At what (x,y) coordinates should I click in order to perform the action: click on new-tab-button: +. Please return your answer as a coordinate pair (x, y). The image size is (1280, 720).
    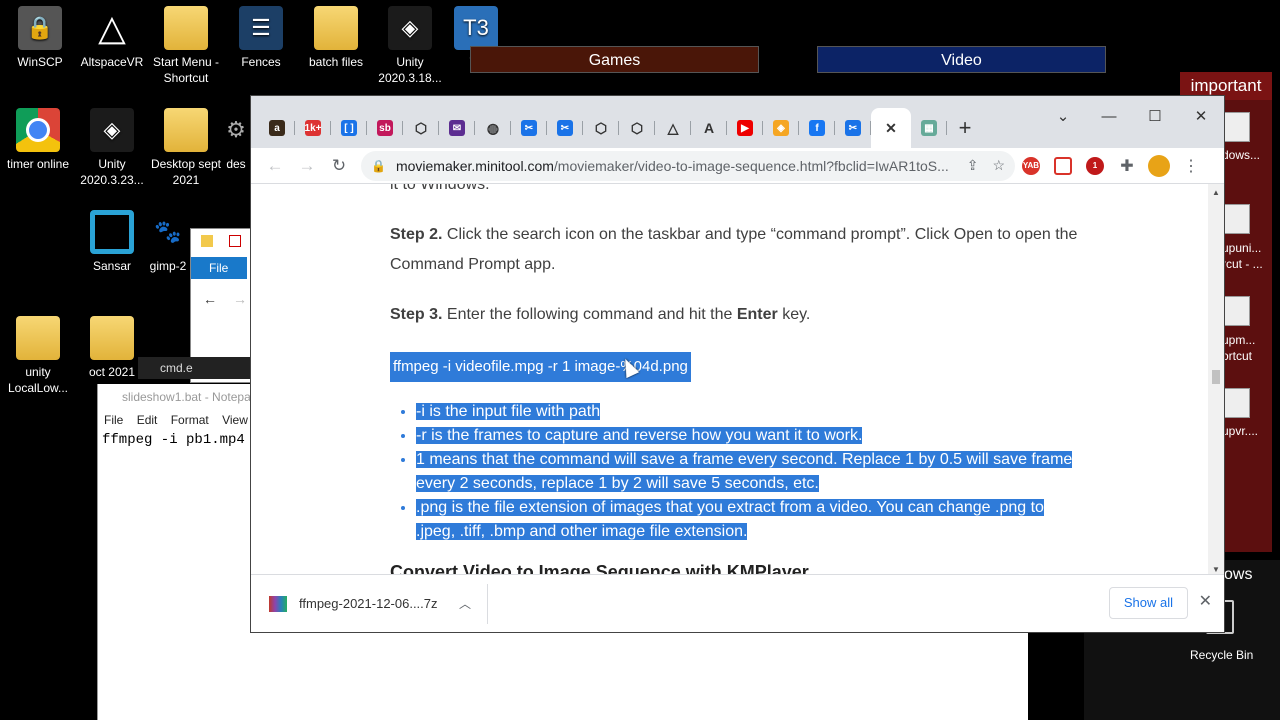
    Looking at the image, I should click on (965, 128).